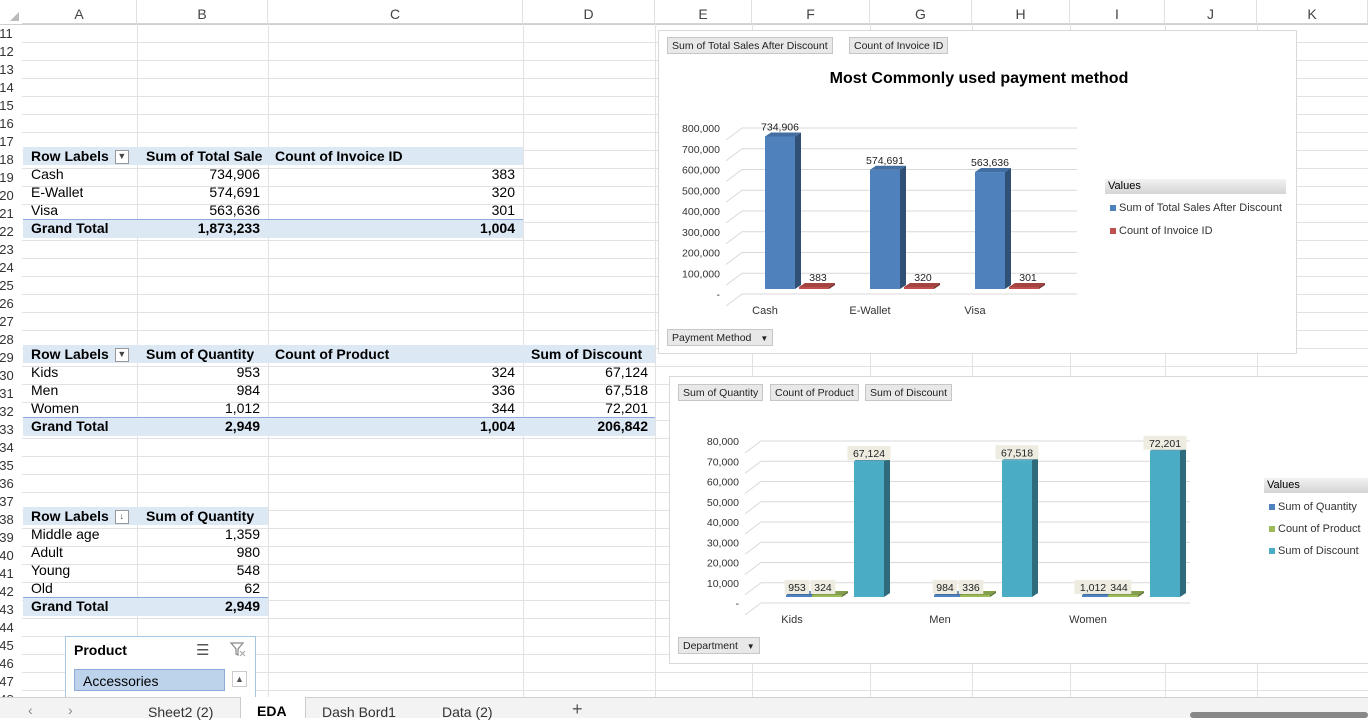 The width and height of the screenshot is (1368, 720). What do you see at coordinates (199, 588) in the screenshot?
I see `pivot3-row-value: 62` at bounding box center [199, 588].